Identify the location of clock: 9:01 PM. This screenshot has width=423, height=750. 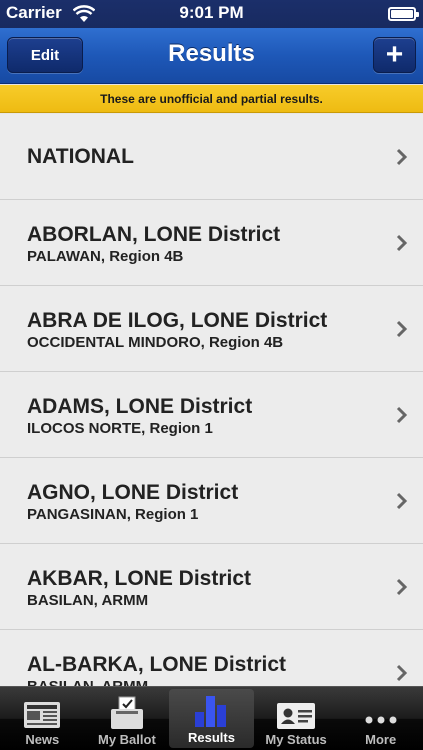
(211, 12).